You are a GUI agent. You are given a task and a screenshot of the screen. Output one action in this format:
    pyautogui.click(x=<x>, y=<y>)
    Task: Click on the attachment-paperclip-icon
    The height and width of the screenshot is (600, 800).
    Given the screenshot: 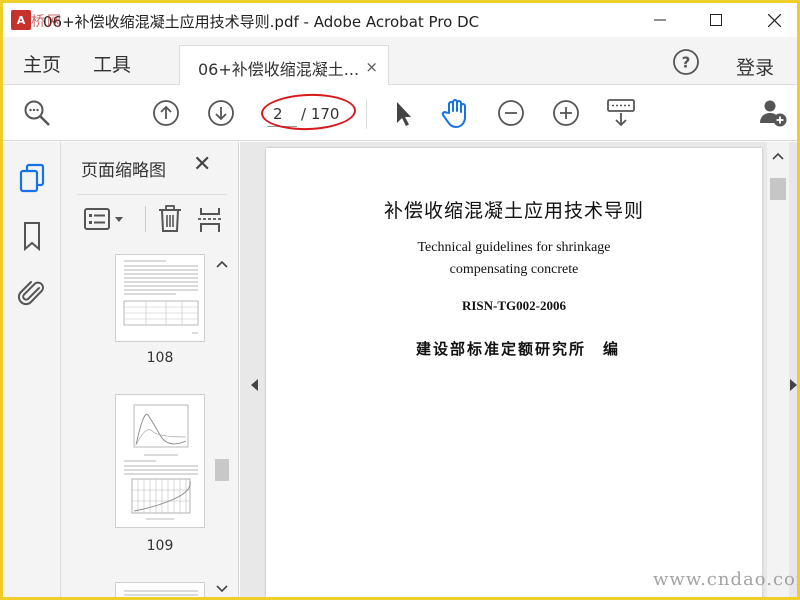 What is the action you would take?
    pyautogui.click(x=32, y=294)
    